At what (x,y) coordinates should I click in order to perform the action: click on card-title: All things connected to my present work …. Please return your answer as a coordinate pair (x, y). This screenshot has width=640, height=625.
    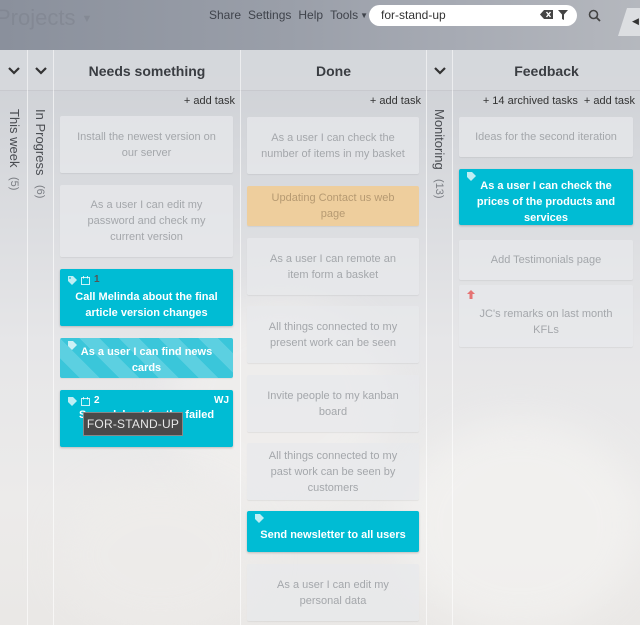
    Looking at the image, I should click on (333, 334).